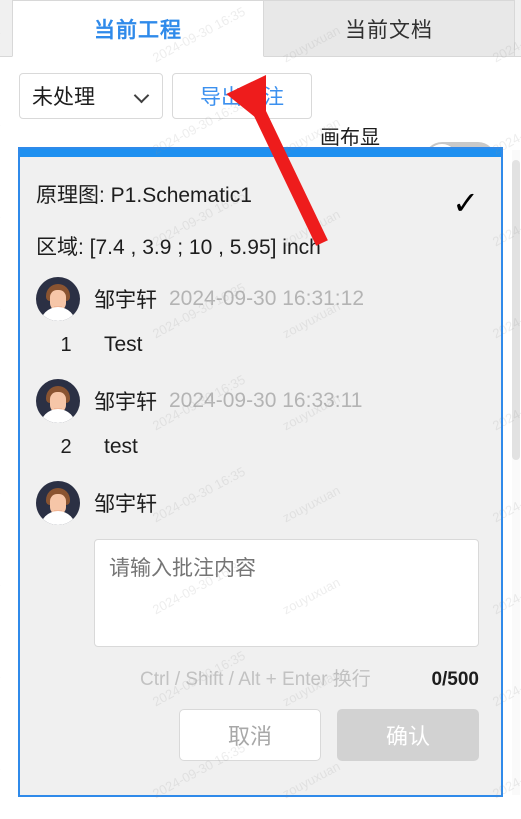  What do you see at coordinates (66, 345) in the screenshot?
I see `comment-index: 1` at bounding box center [66, 345].